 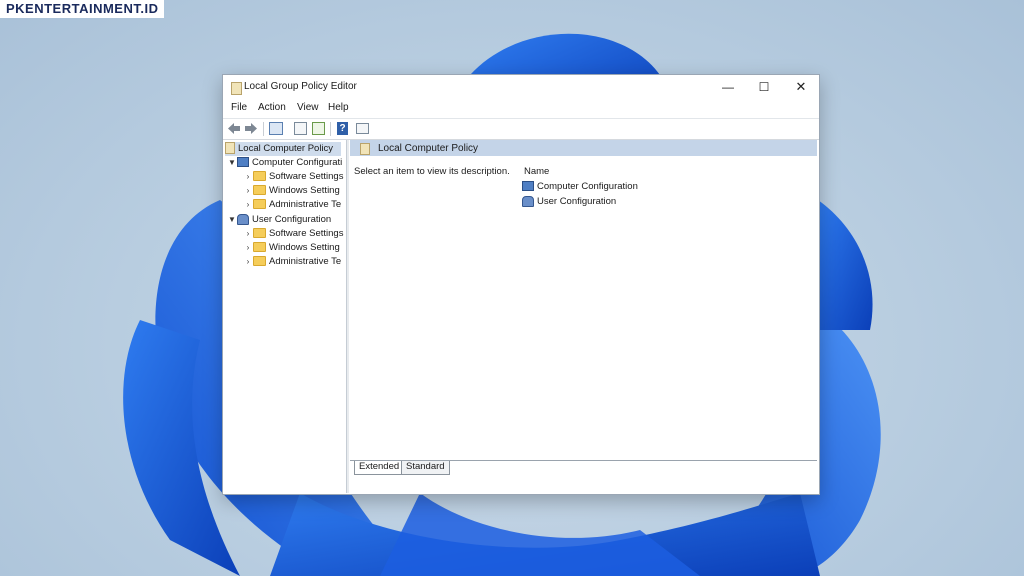 I want to click on back-arrow-icon, so click(x=234, y=128).